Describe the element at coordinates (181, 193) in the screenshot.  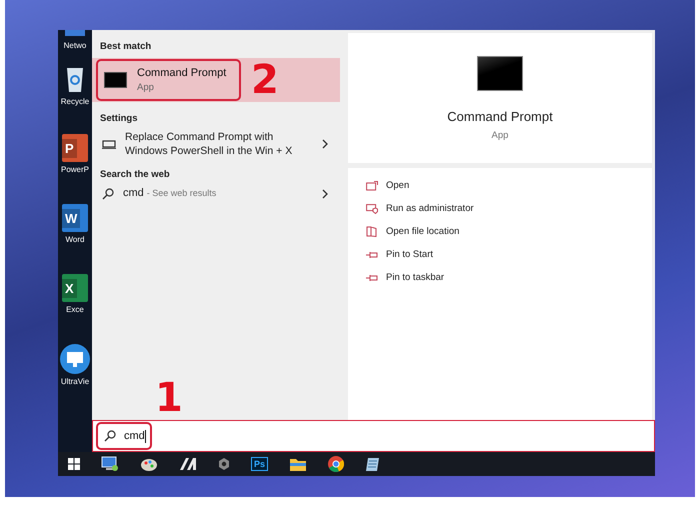
I see `web-hint: - See web results` at that location.